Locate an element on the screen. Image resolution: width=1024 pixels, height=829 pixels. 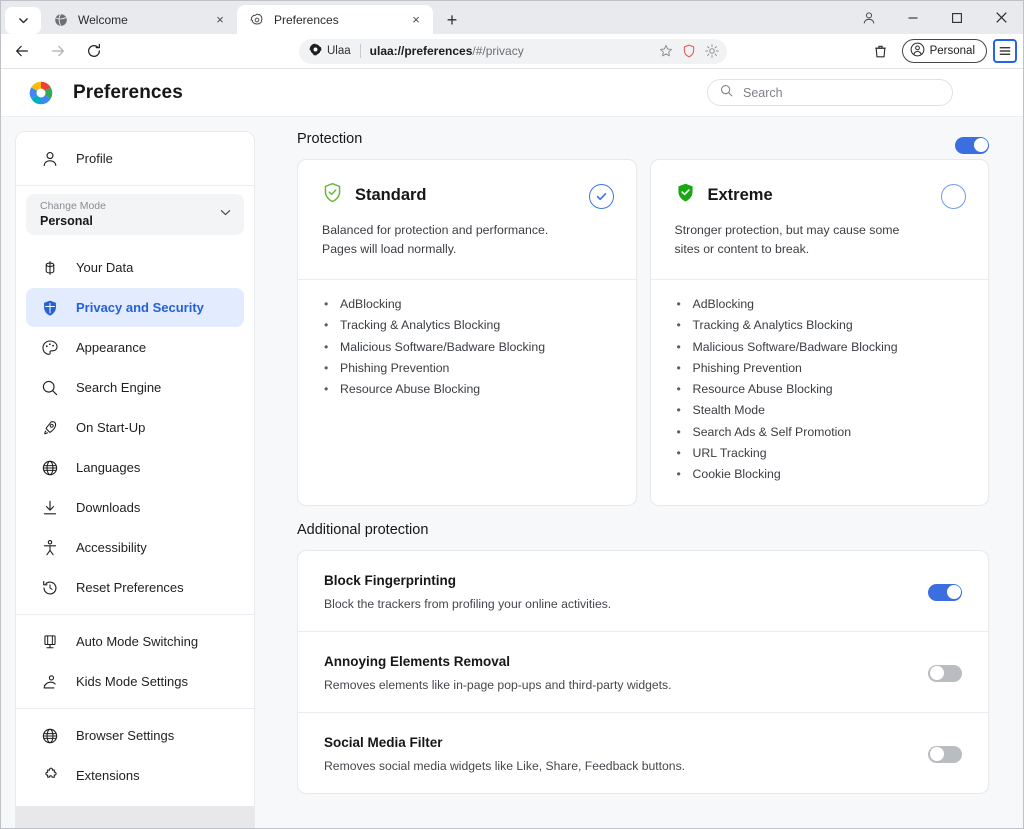
list-item: Search Ads & Self Promotion is located at coordinates (820, 433).